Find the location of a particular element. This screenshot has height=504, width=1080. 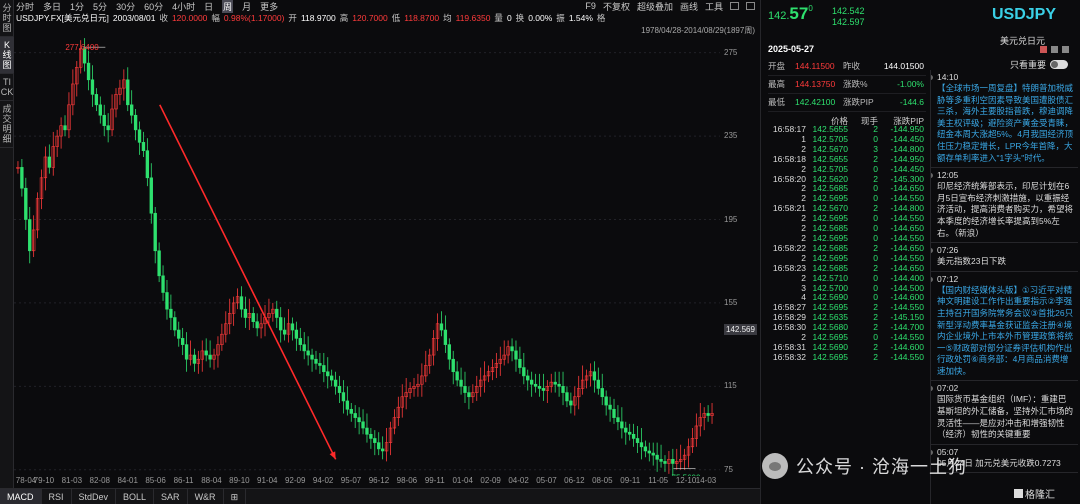

favorite-icon is located at coordinates (1043, 49).